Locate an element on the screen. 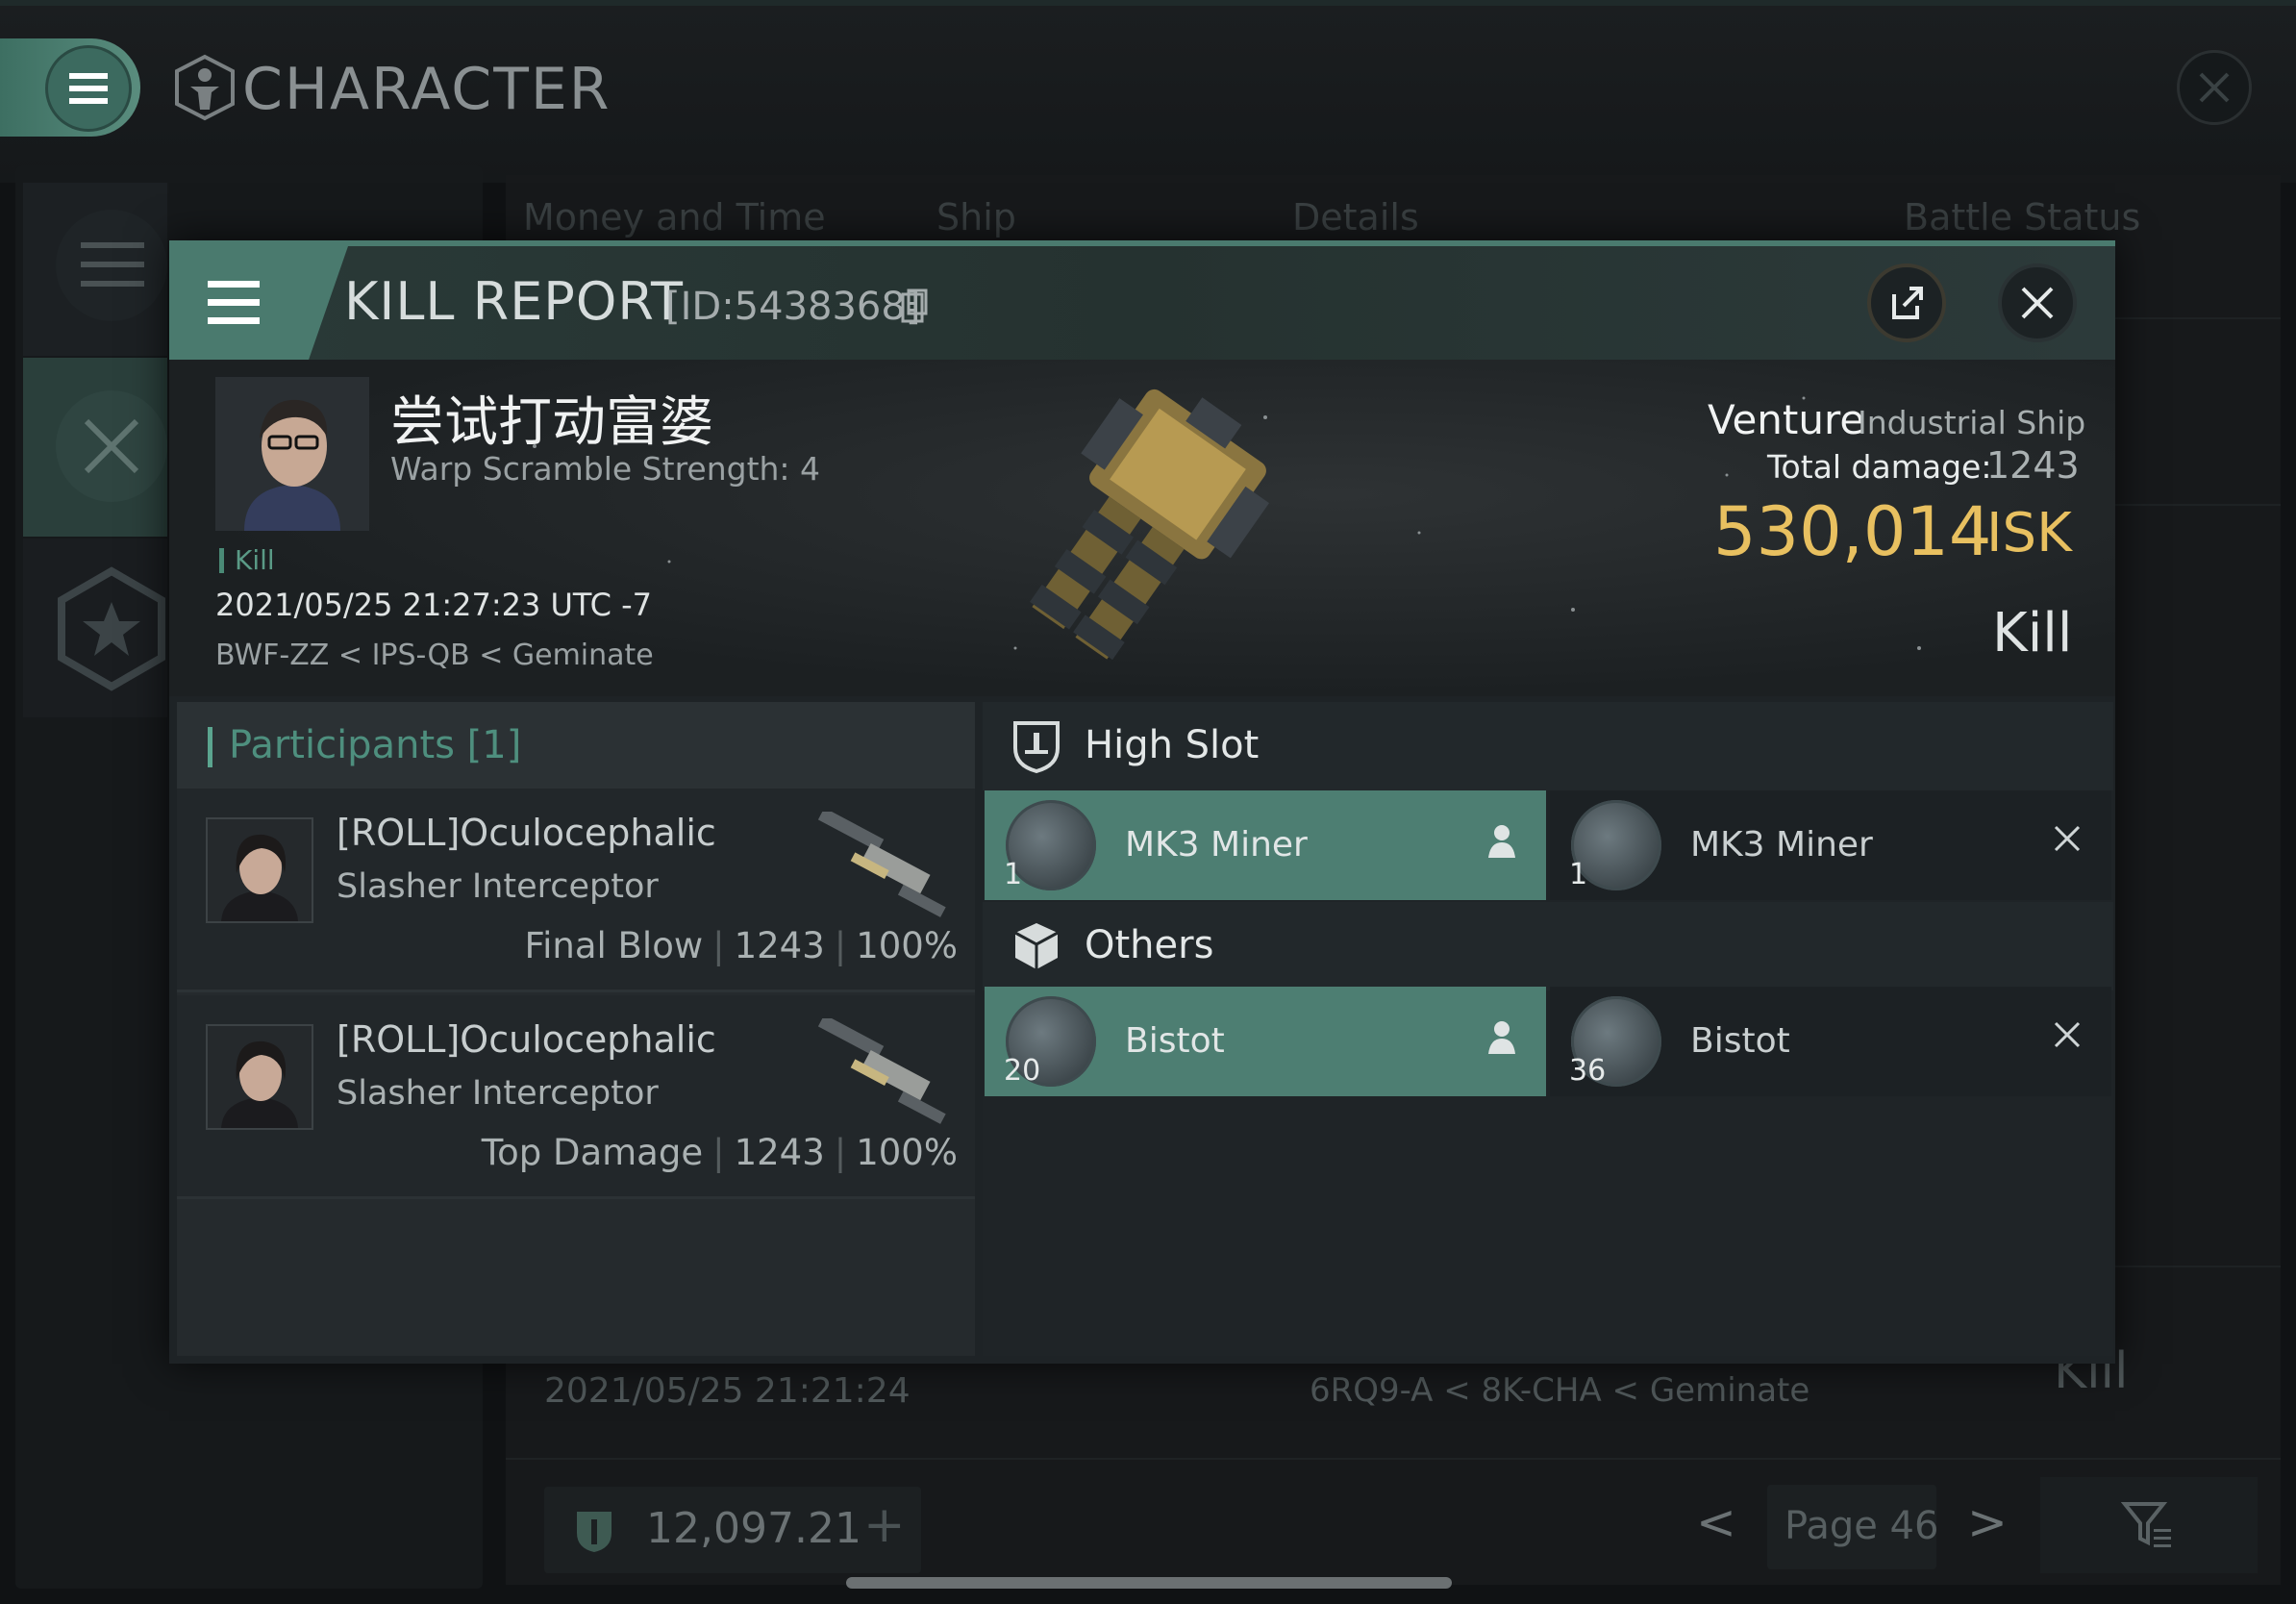 This screenshot has height=1604, width=2296. isk-unit: ISK is located at coordinates (2029, 533).